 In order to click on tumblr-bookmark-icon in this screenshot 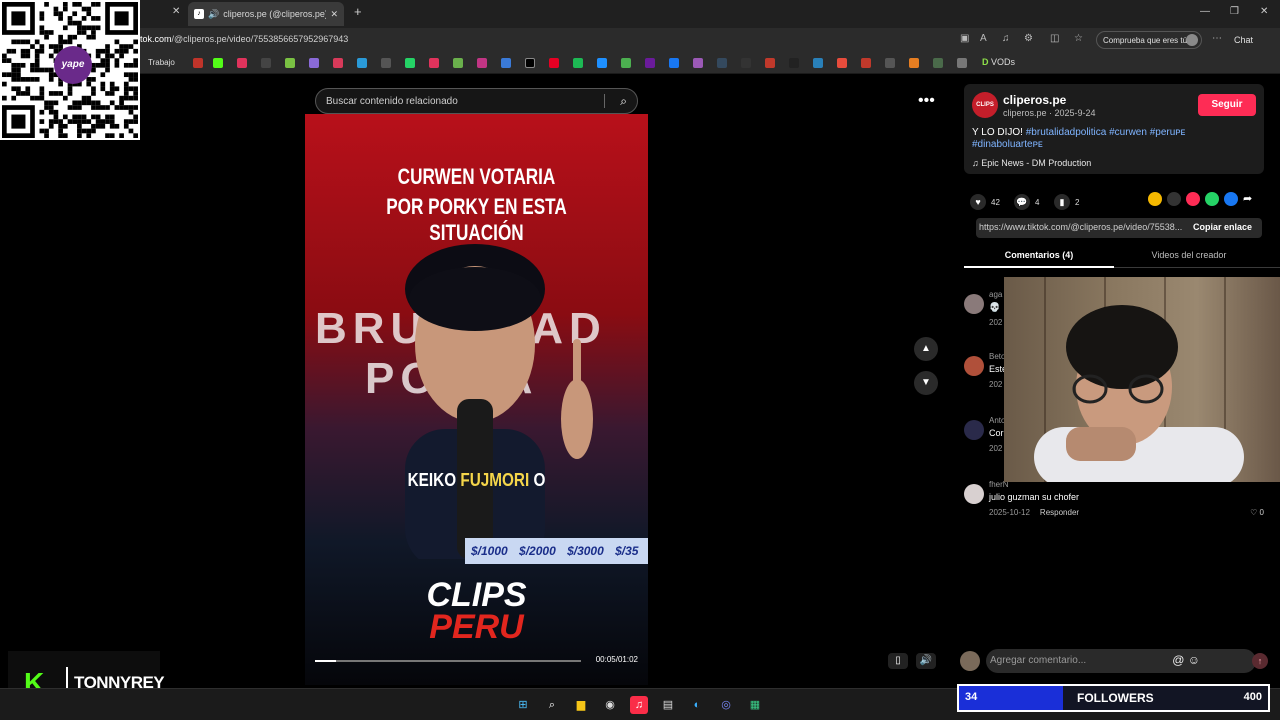, I will do `click(722, 63)`.